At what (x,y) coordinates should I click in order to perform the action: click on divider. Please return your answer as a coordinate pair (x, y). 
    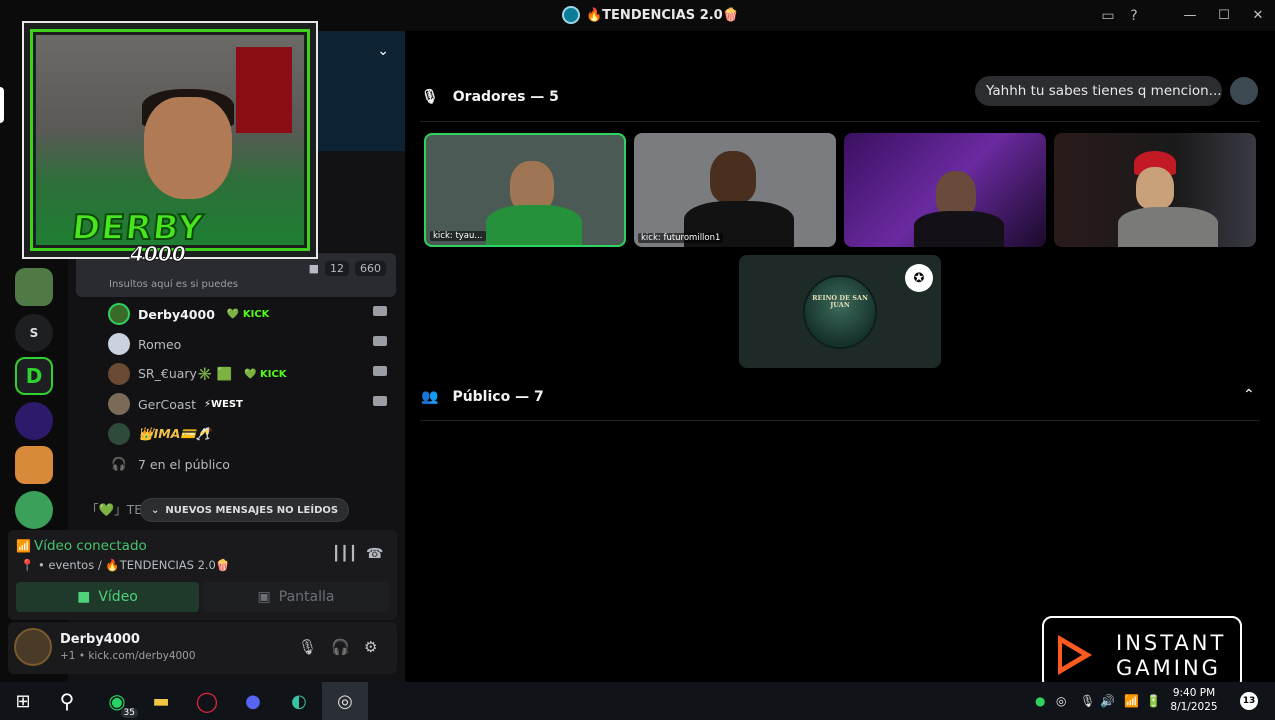
    Looking at the image, I should click on (840, 121).